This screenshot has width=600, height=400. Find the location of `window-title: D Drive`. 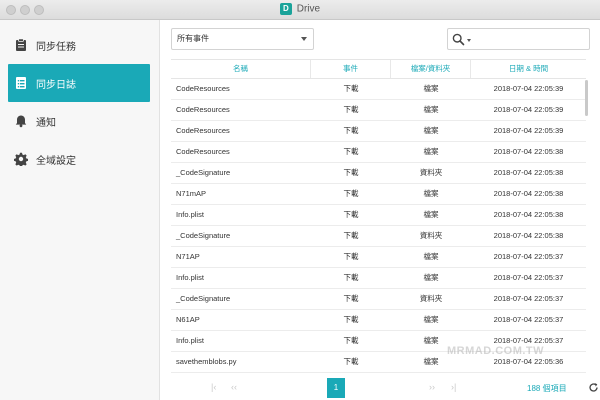

window-title: D Drive is located at coordinates (300, 9).